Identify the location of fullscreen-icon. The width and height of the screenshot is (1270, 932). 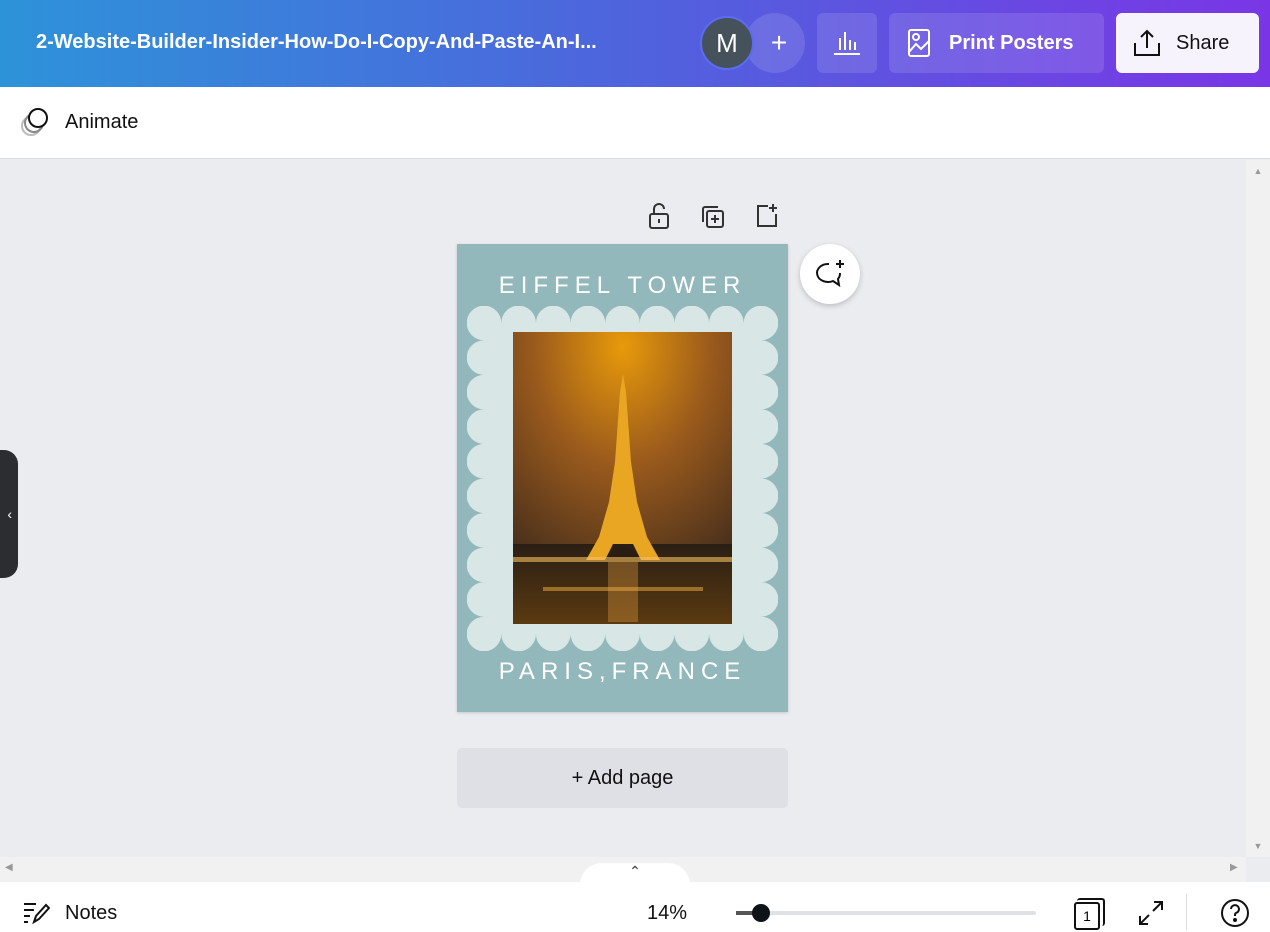
(1151, 913).